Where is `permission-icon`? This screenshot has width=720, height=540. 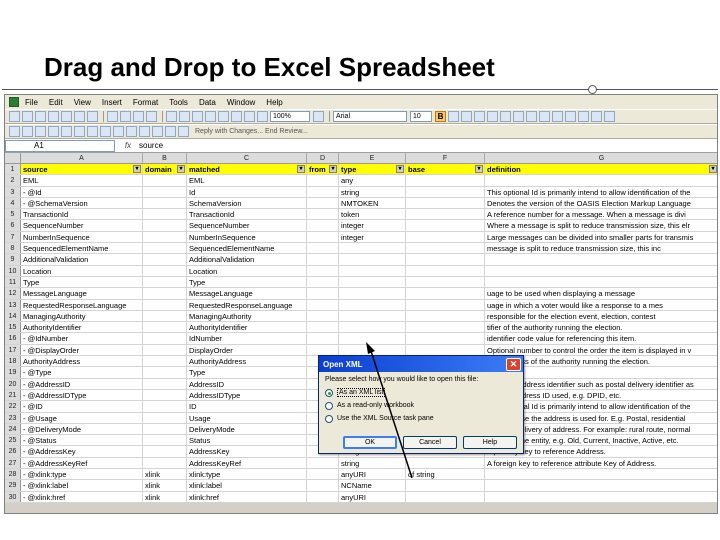
permission-icon is located at coordinates (53, 116).